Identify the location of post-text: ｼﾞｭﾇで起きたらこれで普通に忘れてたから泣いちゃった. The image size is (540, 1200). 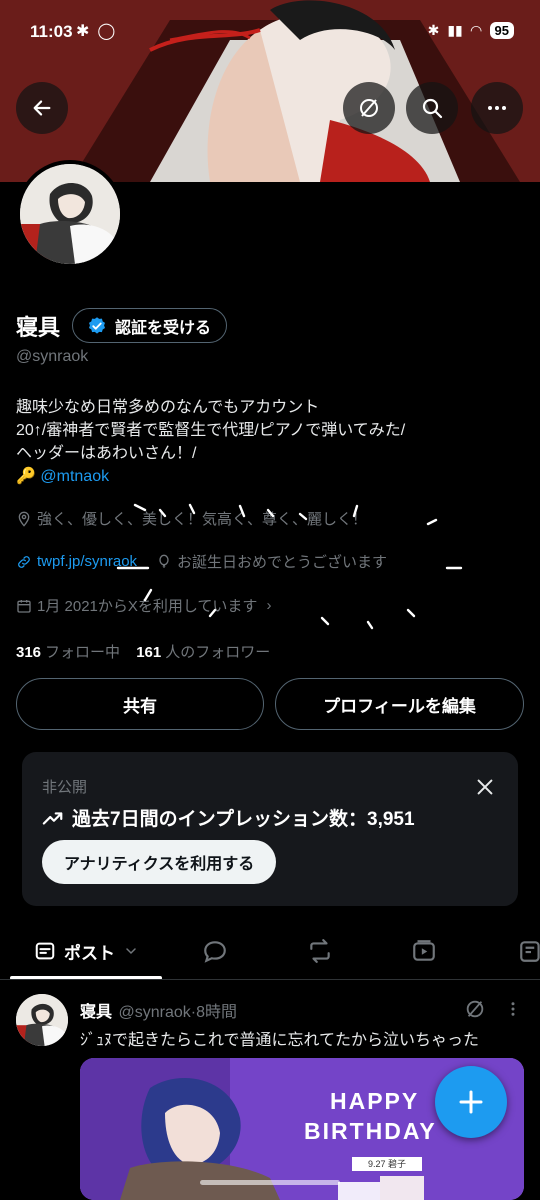
(280, 1040).